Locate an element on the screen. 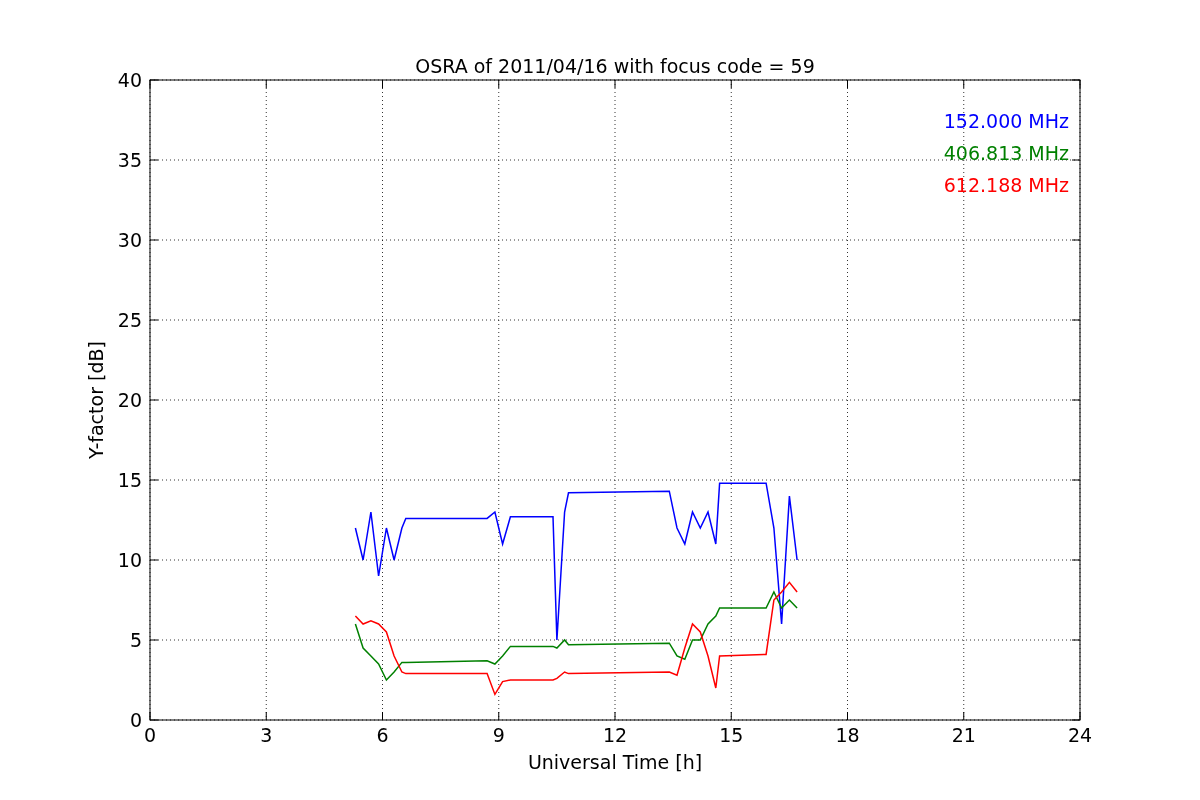 The width and height of the screenshot is (1200, 800). x-tick-label: 15 is located at coordinates (731, 735).